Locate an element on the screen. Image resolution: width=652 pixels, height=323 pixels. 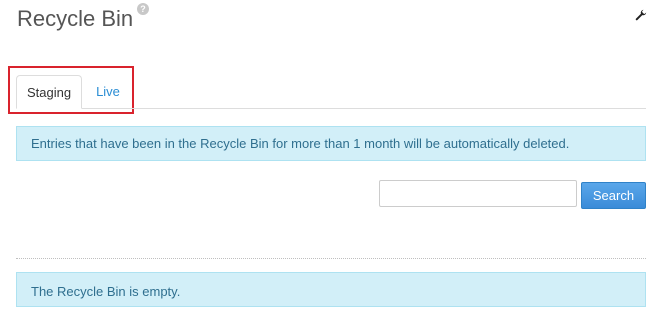
empty-notice: The Recycle Bin is empty. is located at coordinates (331, 289).